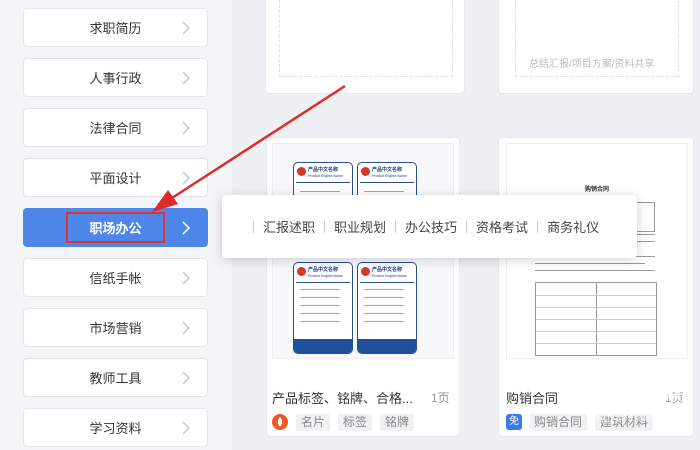 The image size is (700, 450). What do you see at coordinates (440, 398) in the screenshot?
I see `page-count: 1页` at bounding box center [440, 398].